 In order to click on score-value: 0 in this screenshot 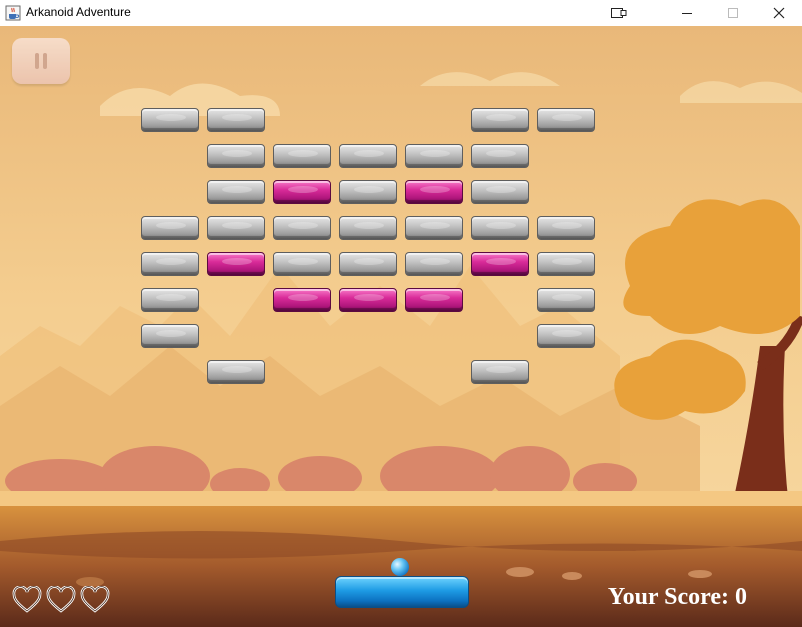, I will do `click(741, 597)`.